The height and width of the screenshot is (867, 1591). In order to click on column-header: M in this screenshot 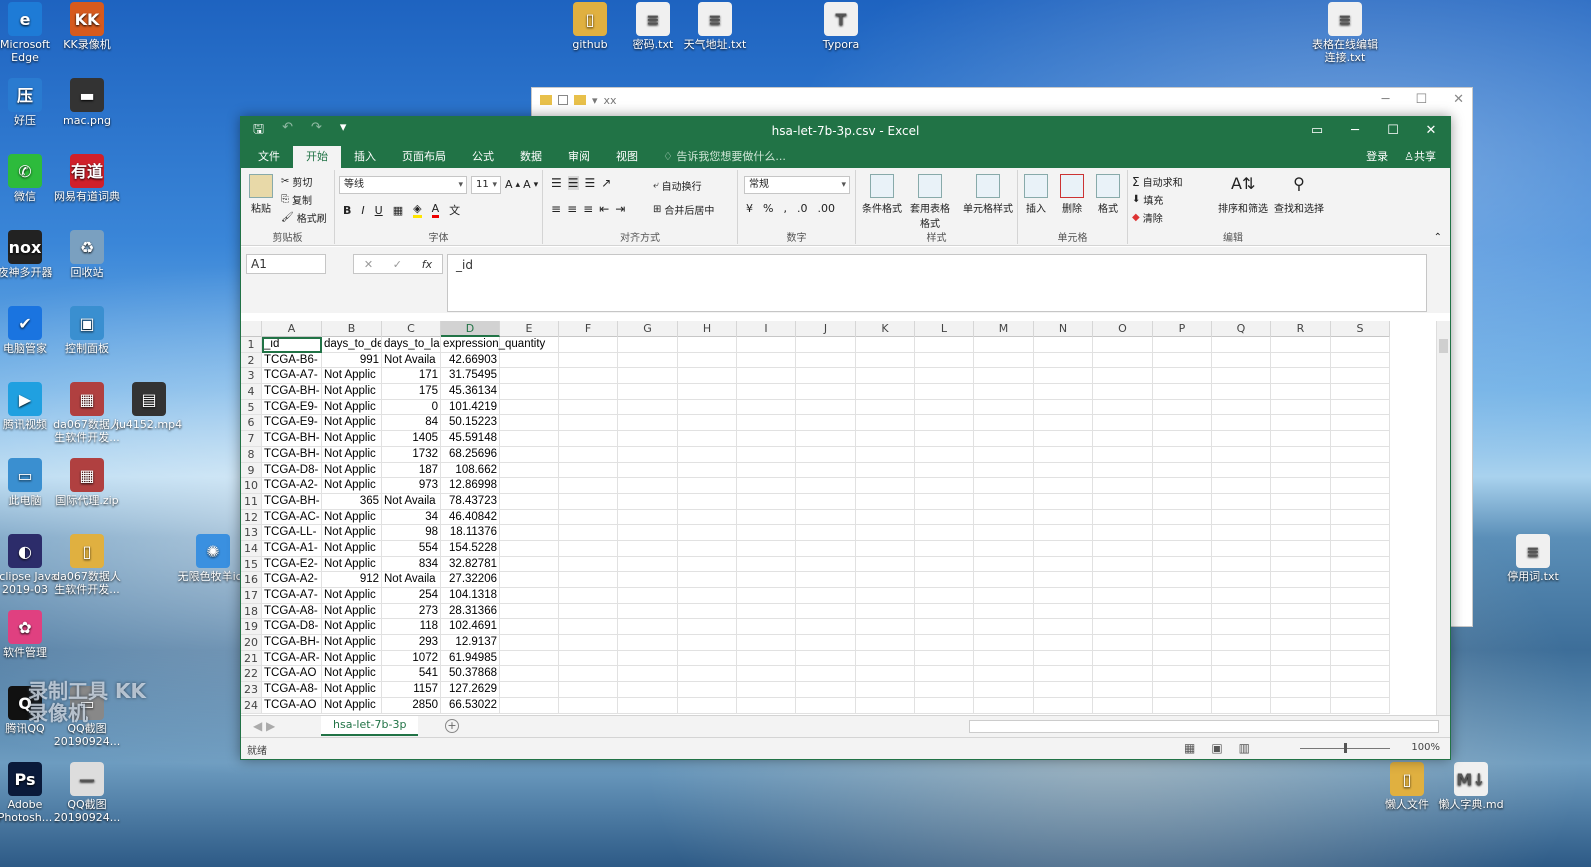, I will do `click(1004, 329)`.